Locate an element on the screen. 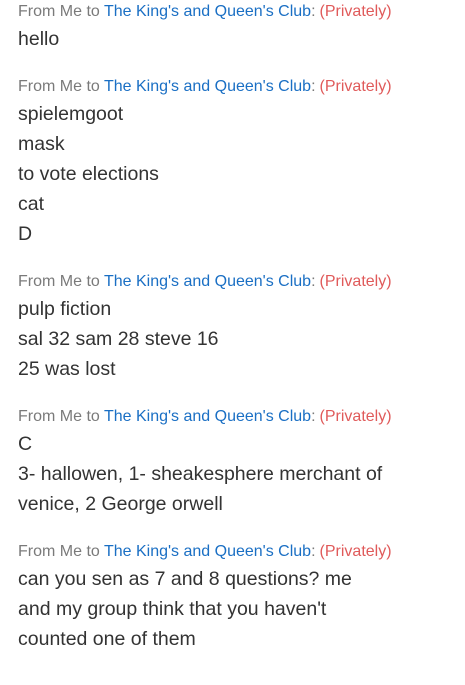  message-line: can you sen as 7 and 8 questions? me is located at coordinates (185, 579).